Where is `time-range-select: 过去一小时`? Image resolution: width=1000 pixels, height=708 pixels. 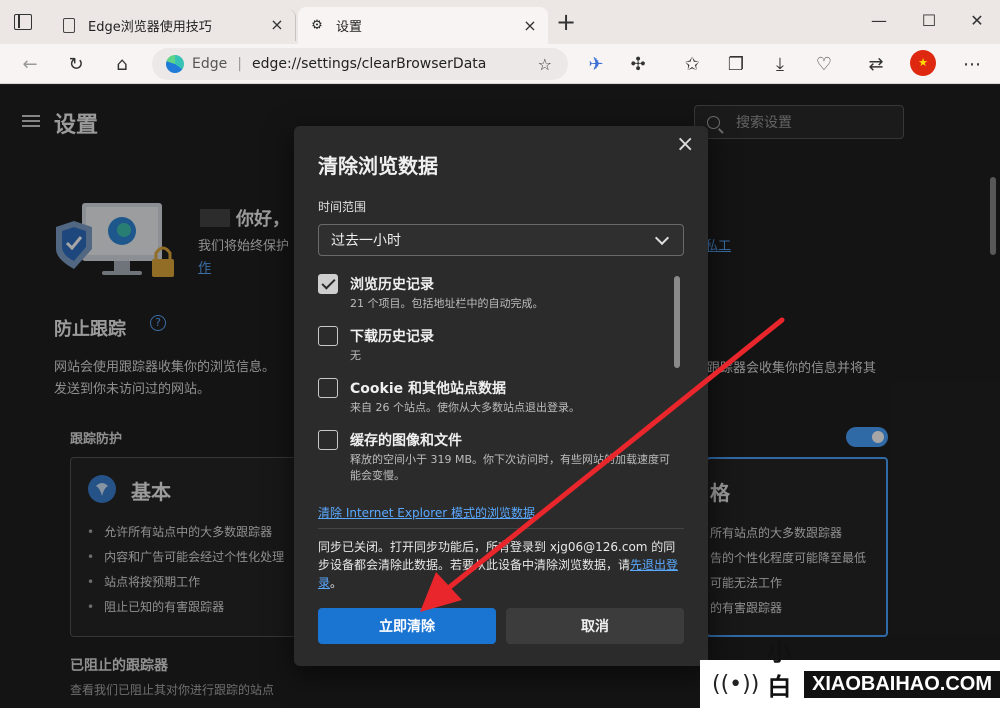
time-range-select: 过去一小时 is located at coordinates (501, 240).